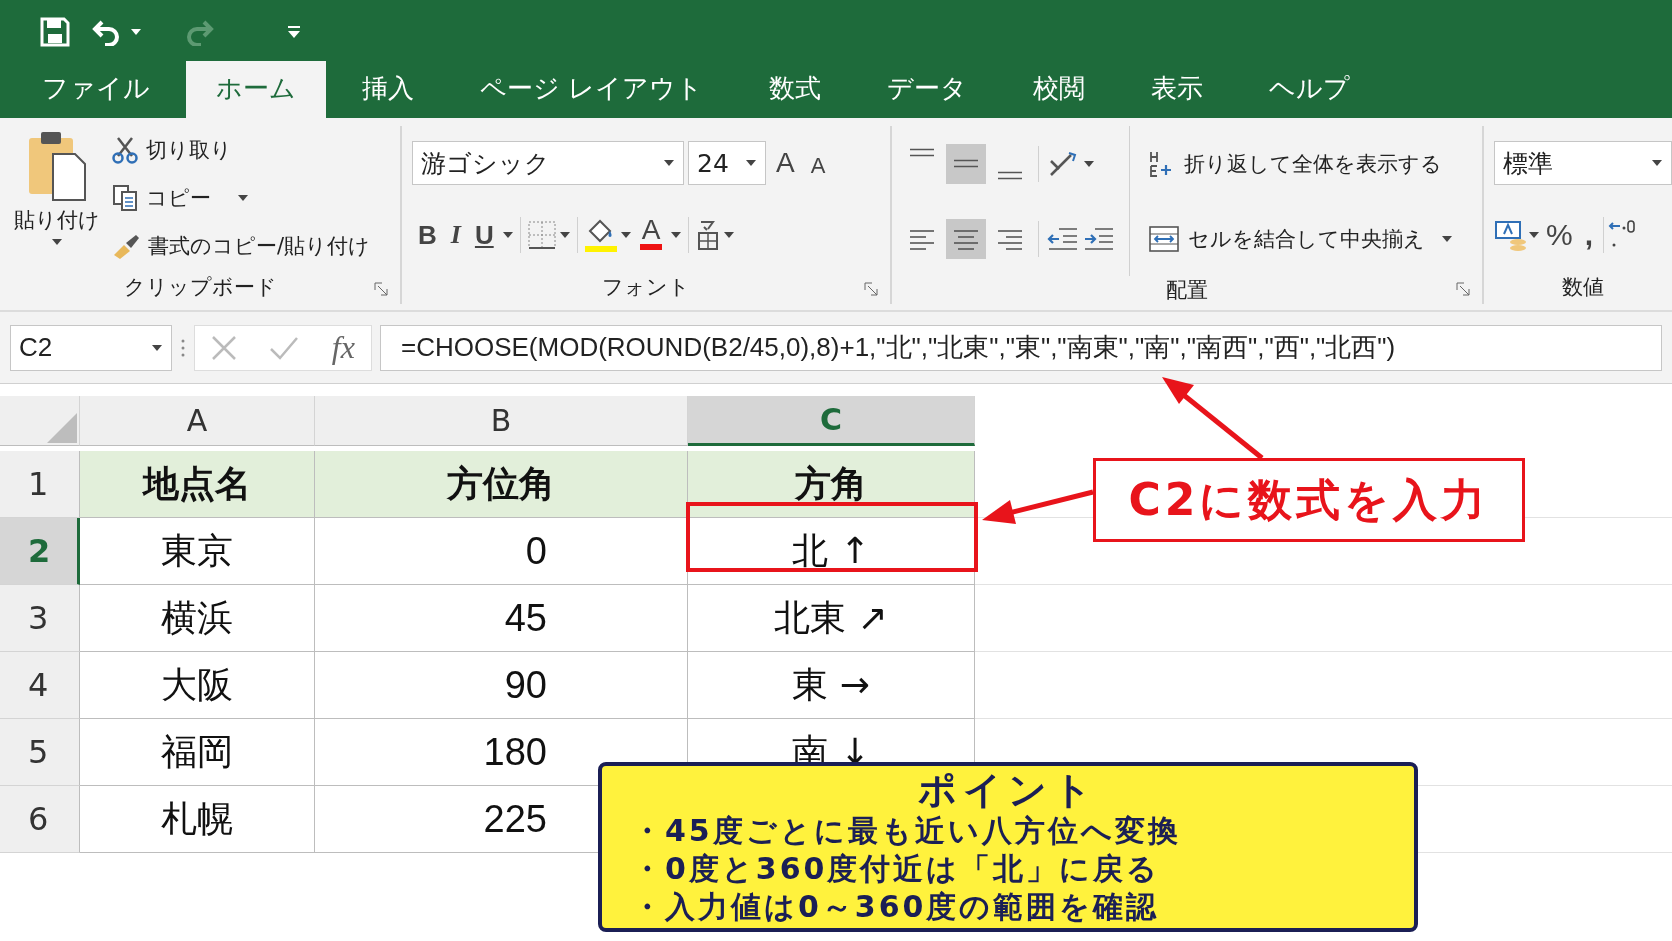 The image size is (1672, 941). What do you see at coordinates (818, 163) in the screenshot?
I see `shrink-font-button: A` at bounding box center [818, 163].